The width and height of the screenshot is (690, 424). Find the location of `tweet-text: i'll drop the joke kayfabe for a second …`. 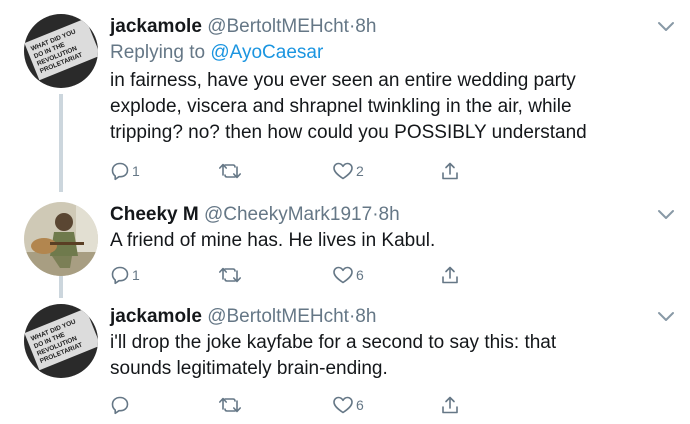

tweet-text: i'll drop the joke kayfabe for a second … is located at coordinates (390, 356).